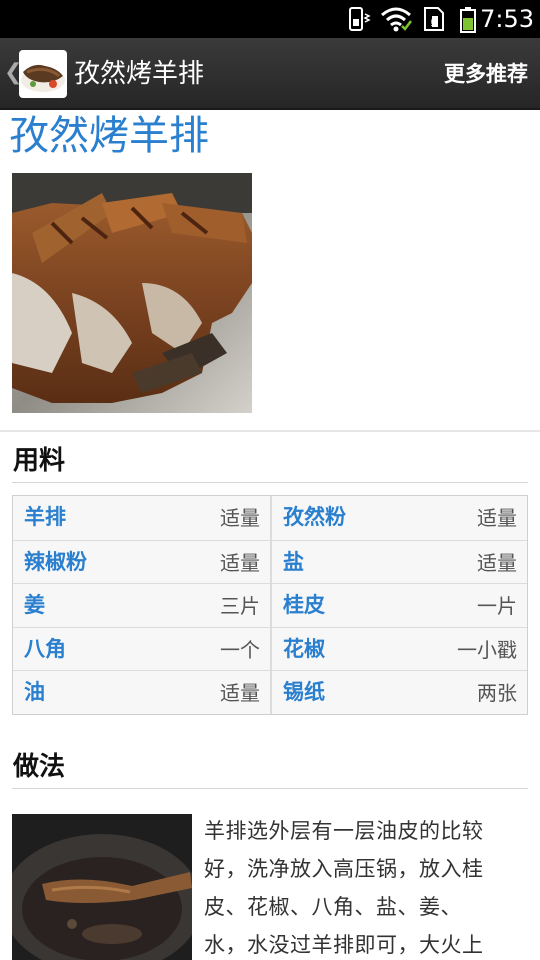 The image size is (540, 960). Describe the element at coordinates (497, 693) in the screenshot. I see `ingredient-quantity: 两张` at that location.